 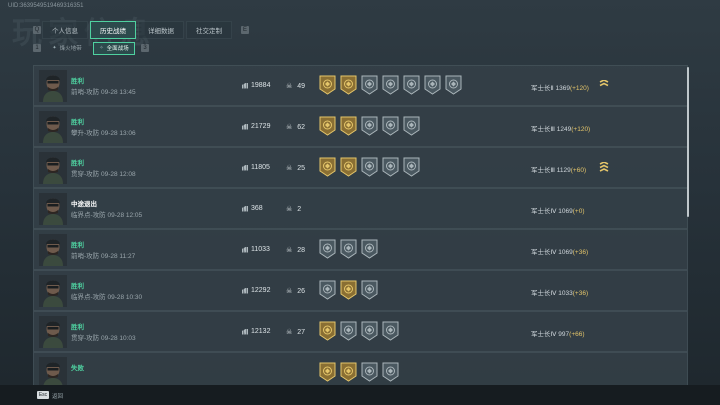 I want to click on rank-info: 军士长Ⅲ 1129(+60), so click(x=558, y=169).